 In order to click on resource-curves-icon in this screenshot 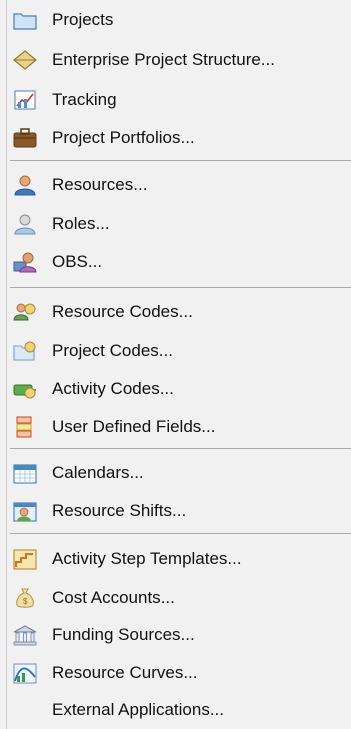, I will do `click(25, 673)`.